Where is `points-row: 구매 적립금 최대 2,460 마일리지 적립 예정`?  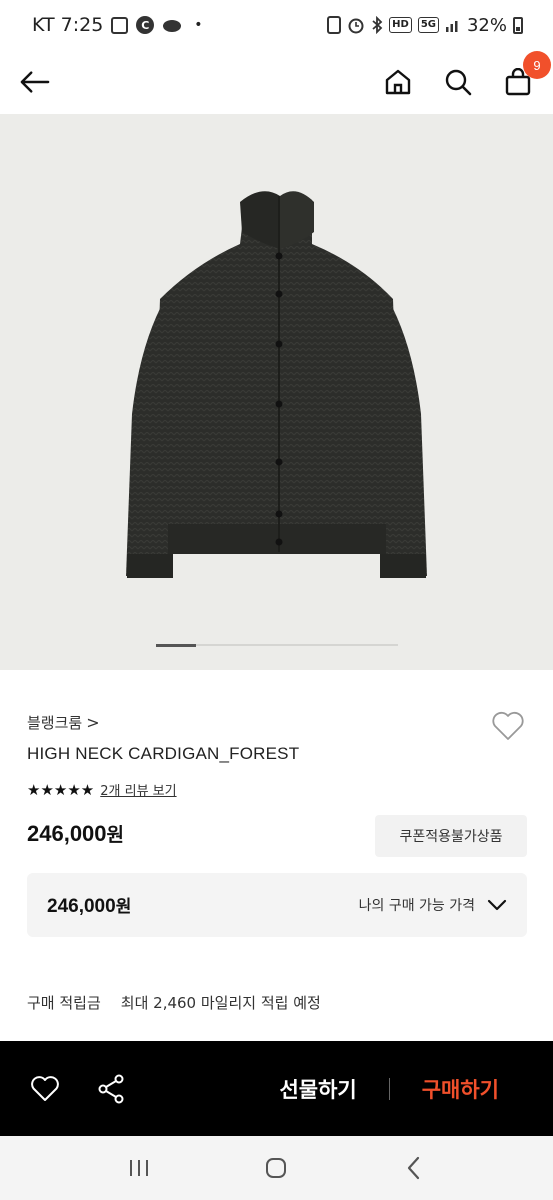
points-row: 구매 적립금 최대 2,460 마일리지 적립 예정 is located at coordinates (174, 1002).